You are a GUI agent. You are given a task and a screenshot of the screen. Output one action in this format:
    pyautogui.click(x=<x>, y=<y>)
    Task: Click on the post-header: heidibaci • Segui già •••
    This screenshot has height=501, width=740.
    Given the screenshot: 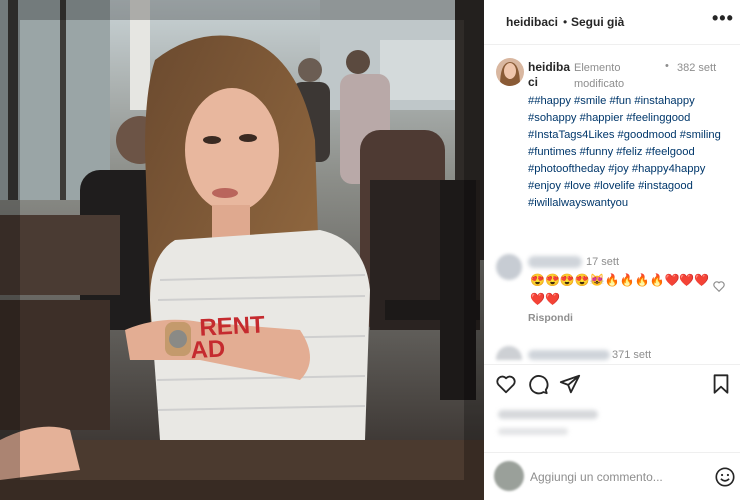 What is the action you would take?
    pyautogui.click(x=612, y=22)
    